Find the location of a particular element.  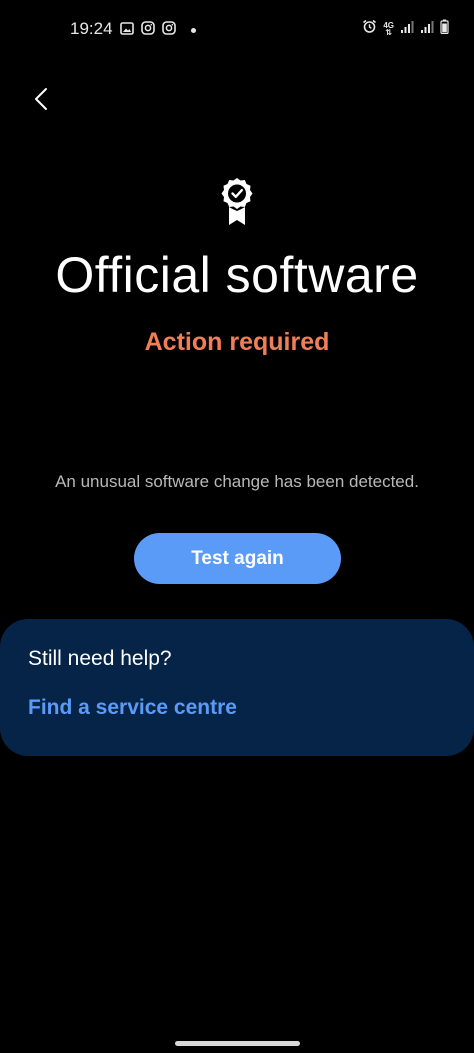

back-button is located at coordinates (43, 99).